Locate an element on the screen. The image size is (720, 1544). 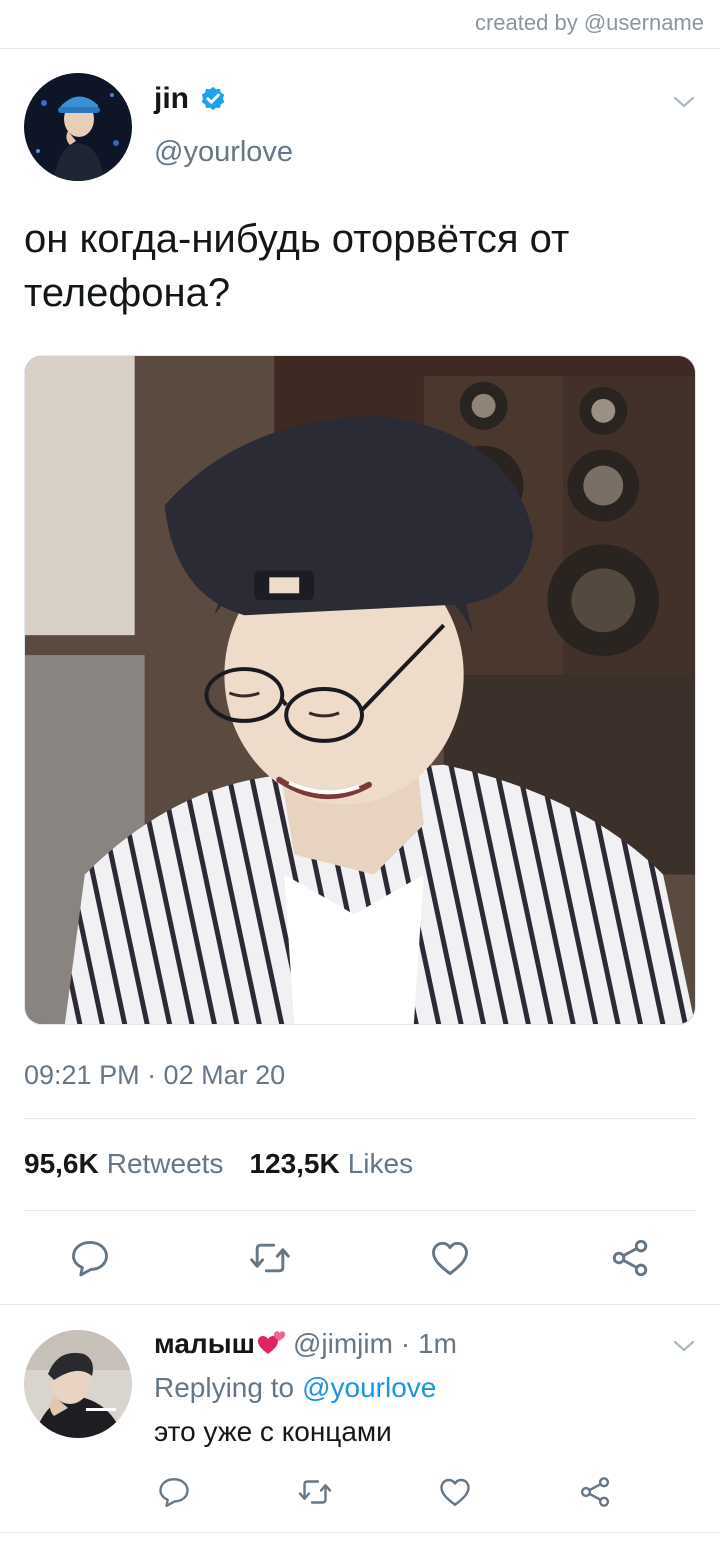
reply-reply-button is located at coordinates (174, 1492).